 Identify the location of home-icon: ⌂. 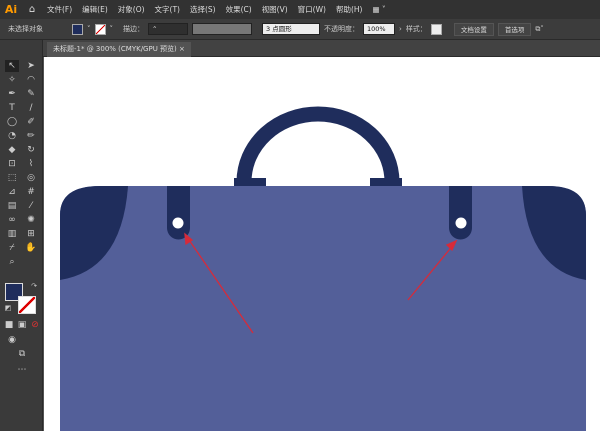
(32, 9).